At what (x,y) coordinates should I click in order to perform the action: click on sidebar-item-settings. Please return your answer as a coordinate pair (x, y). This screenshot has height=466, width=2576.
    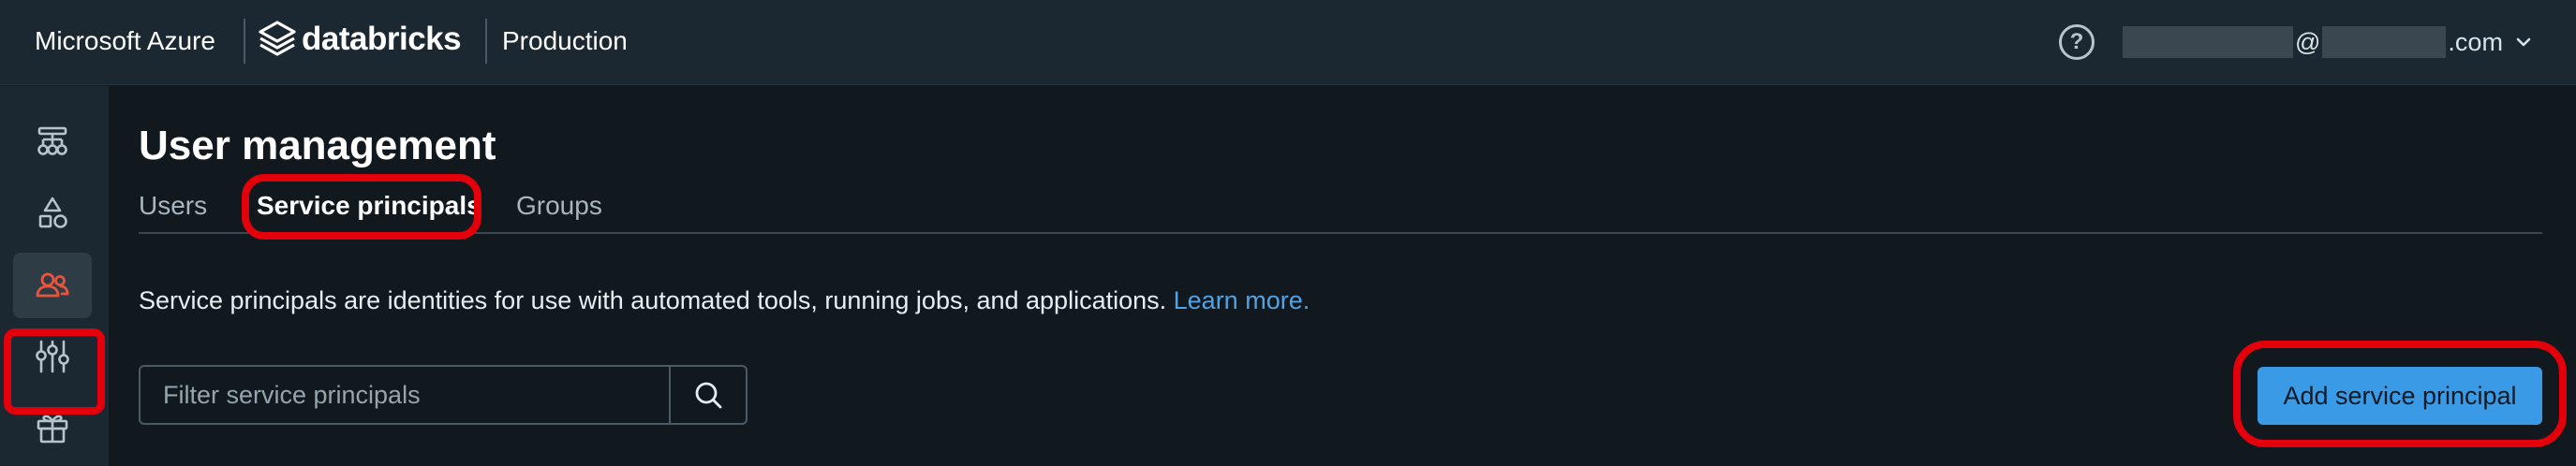
    Looking at the image, I should click on (52, 356).